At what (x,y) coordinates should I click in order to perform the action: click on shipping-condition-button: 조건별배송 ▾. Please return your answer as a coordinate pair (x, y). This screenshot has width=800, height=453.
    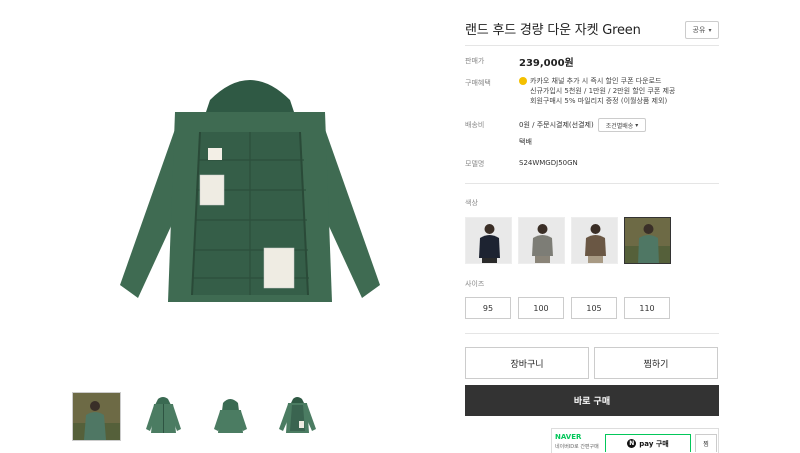
    Looking at the image, I should click on (622, 125).